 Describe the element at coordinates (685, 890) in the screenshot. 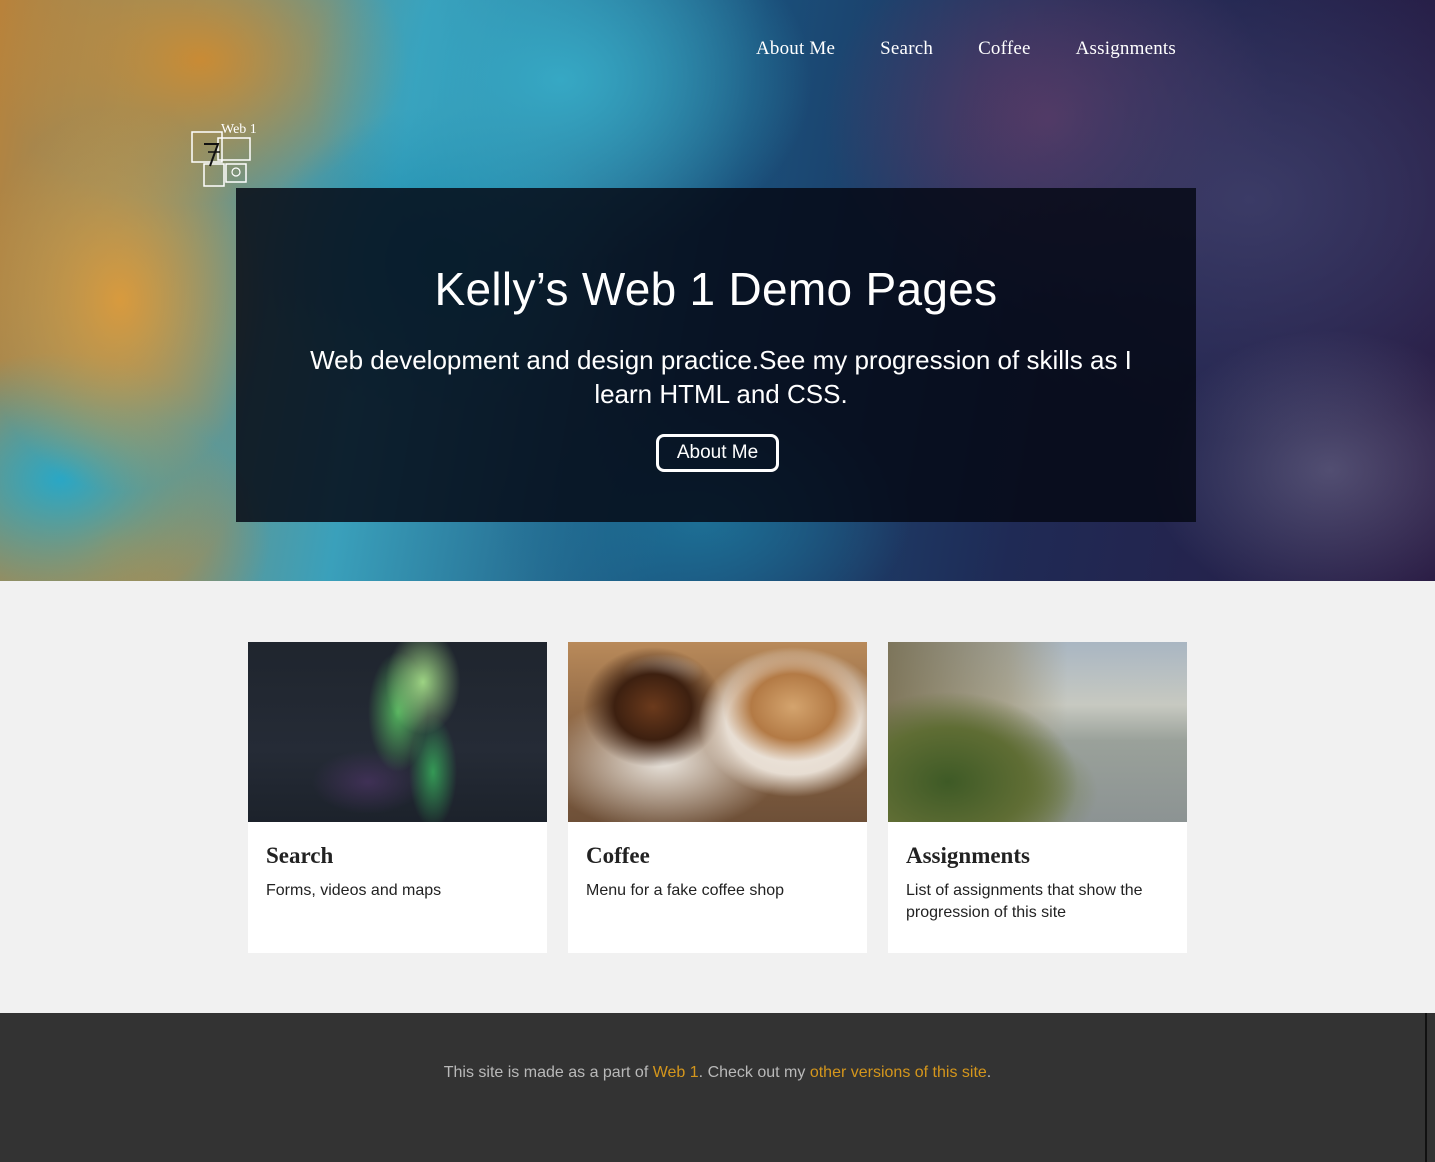

I see `card-description: Menu for a fake coffee shop` at that location.